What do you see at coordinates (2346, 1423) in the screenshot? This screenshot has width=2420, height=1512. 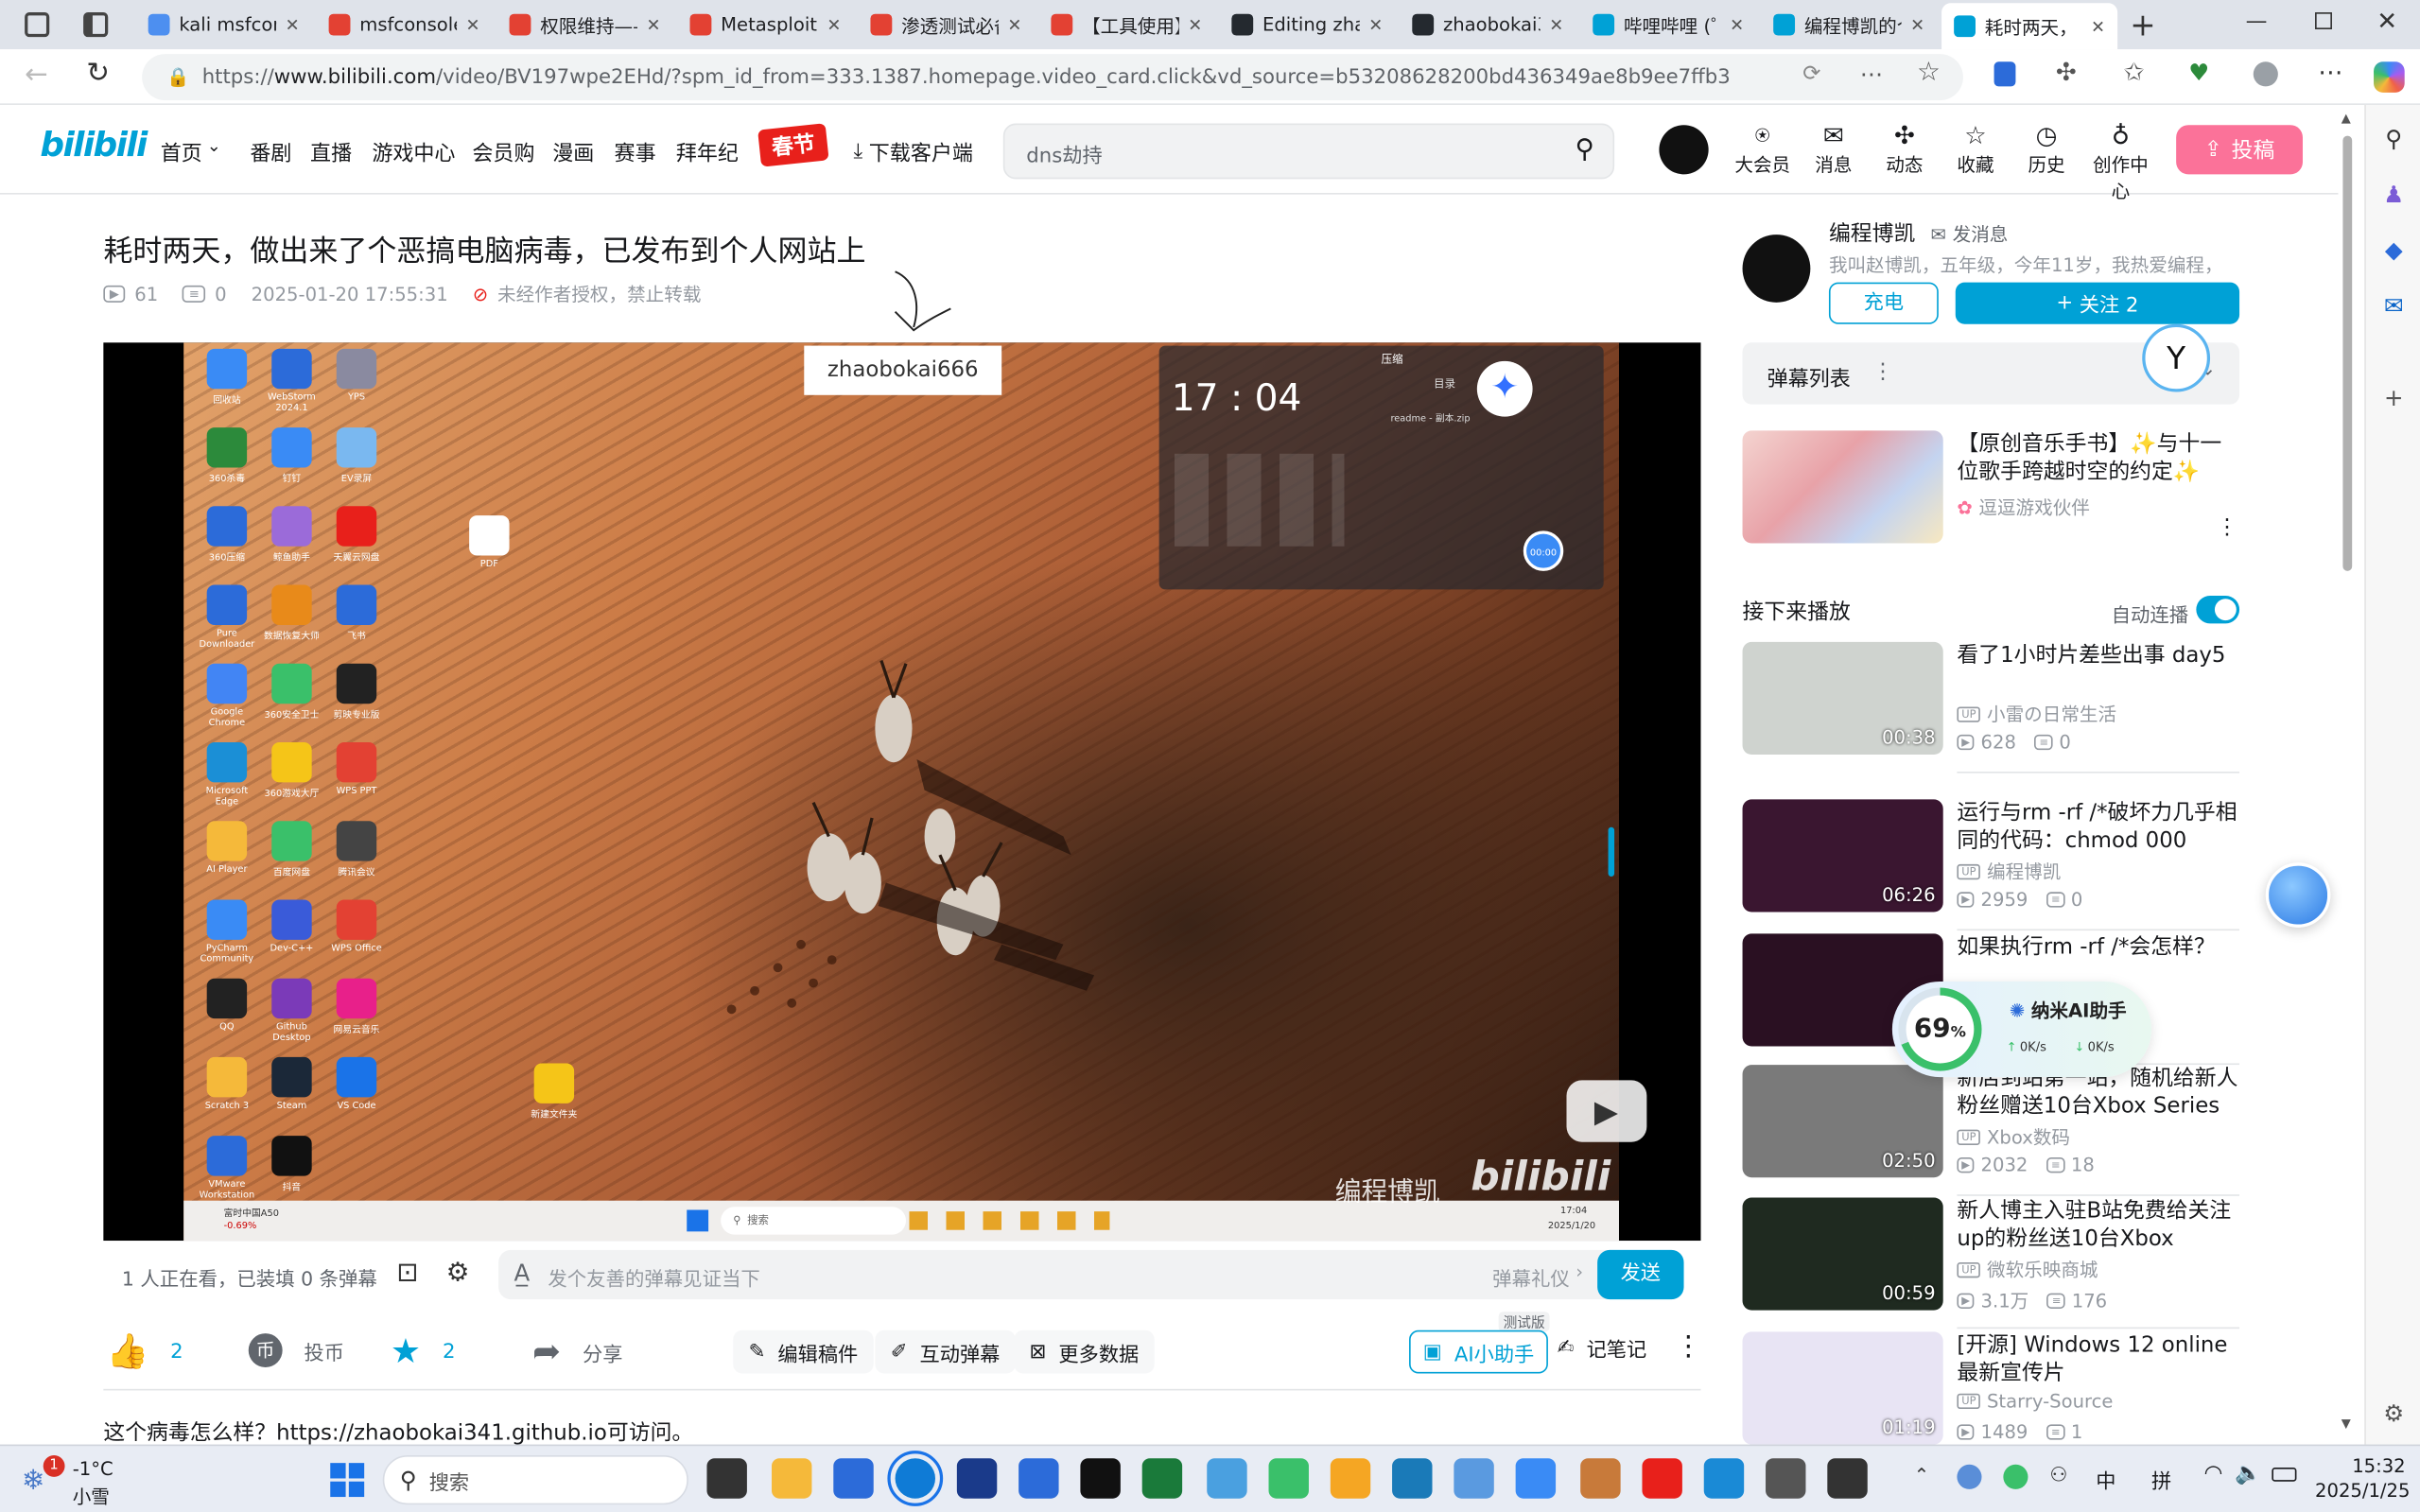 I see `scroll-down-arrow: ▼` at bounding box center [2346, 1423].